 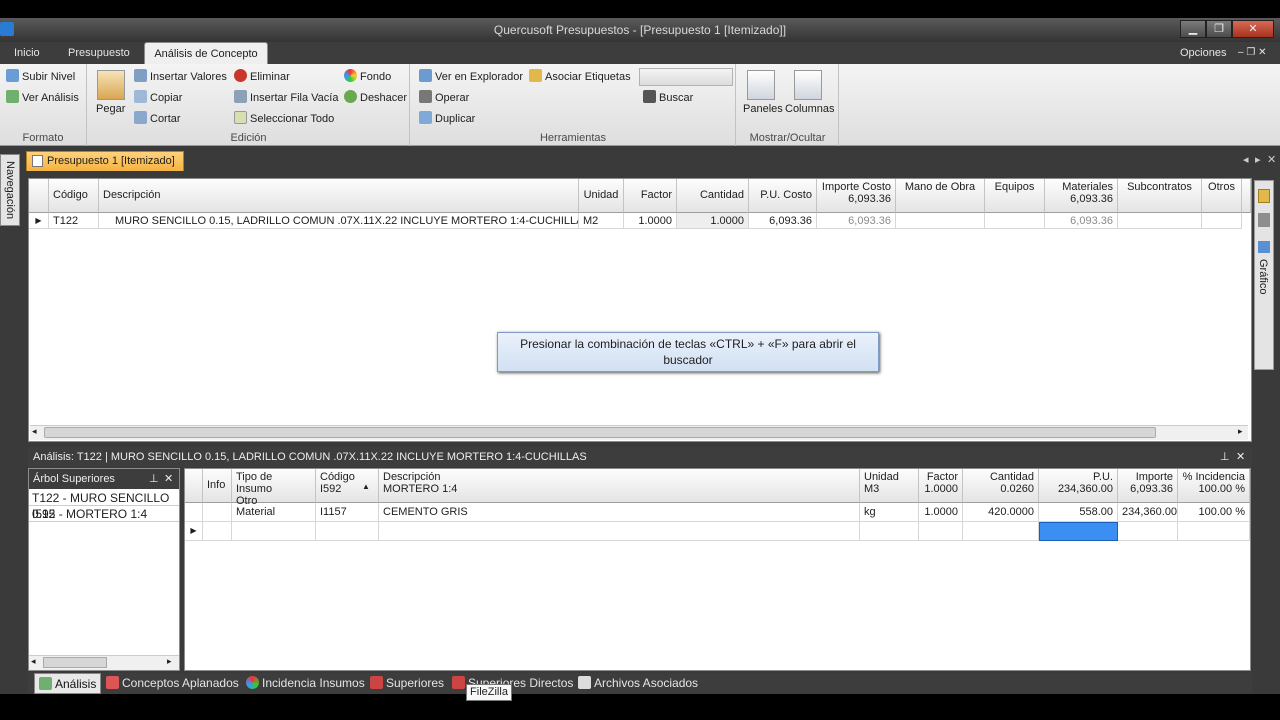 I want to click on tab-superiores: Superiores, so click(x=407, y=683).